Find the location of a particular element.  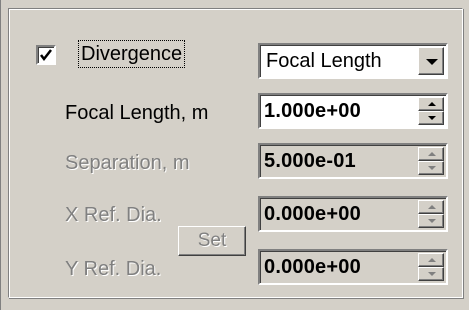

separation-up-button is located at coordinates (431, 154).